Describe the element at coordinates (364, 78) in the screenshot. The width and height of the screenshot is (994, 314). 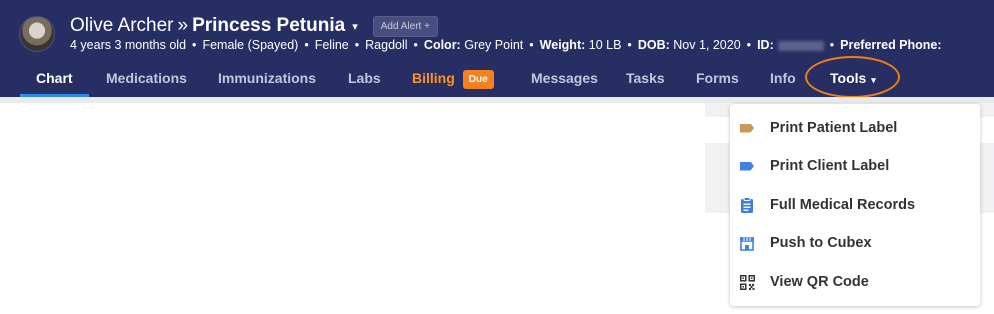
I see `tab-labs: Labs` at that location.